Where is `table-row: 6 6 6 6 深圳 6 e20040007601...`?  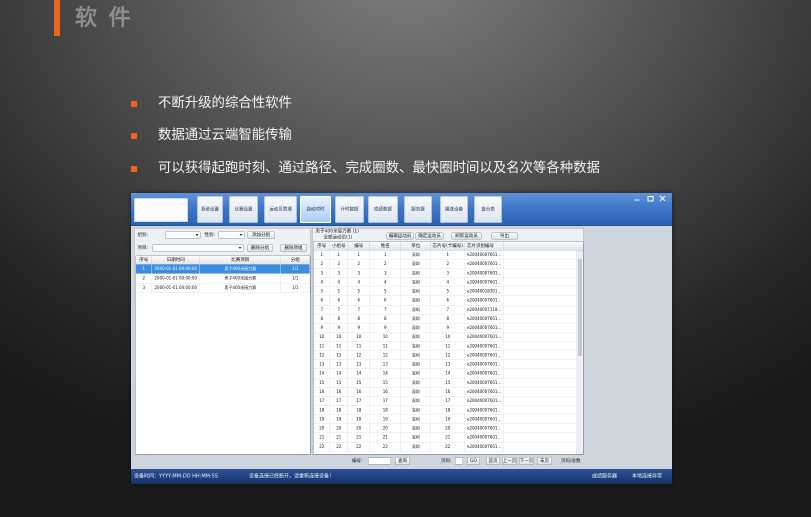 table-row: 6 6 6 6 深圳 6 e20040007601... is located at coordinates (448, 301).